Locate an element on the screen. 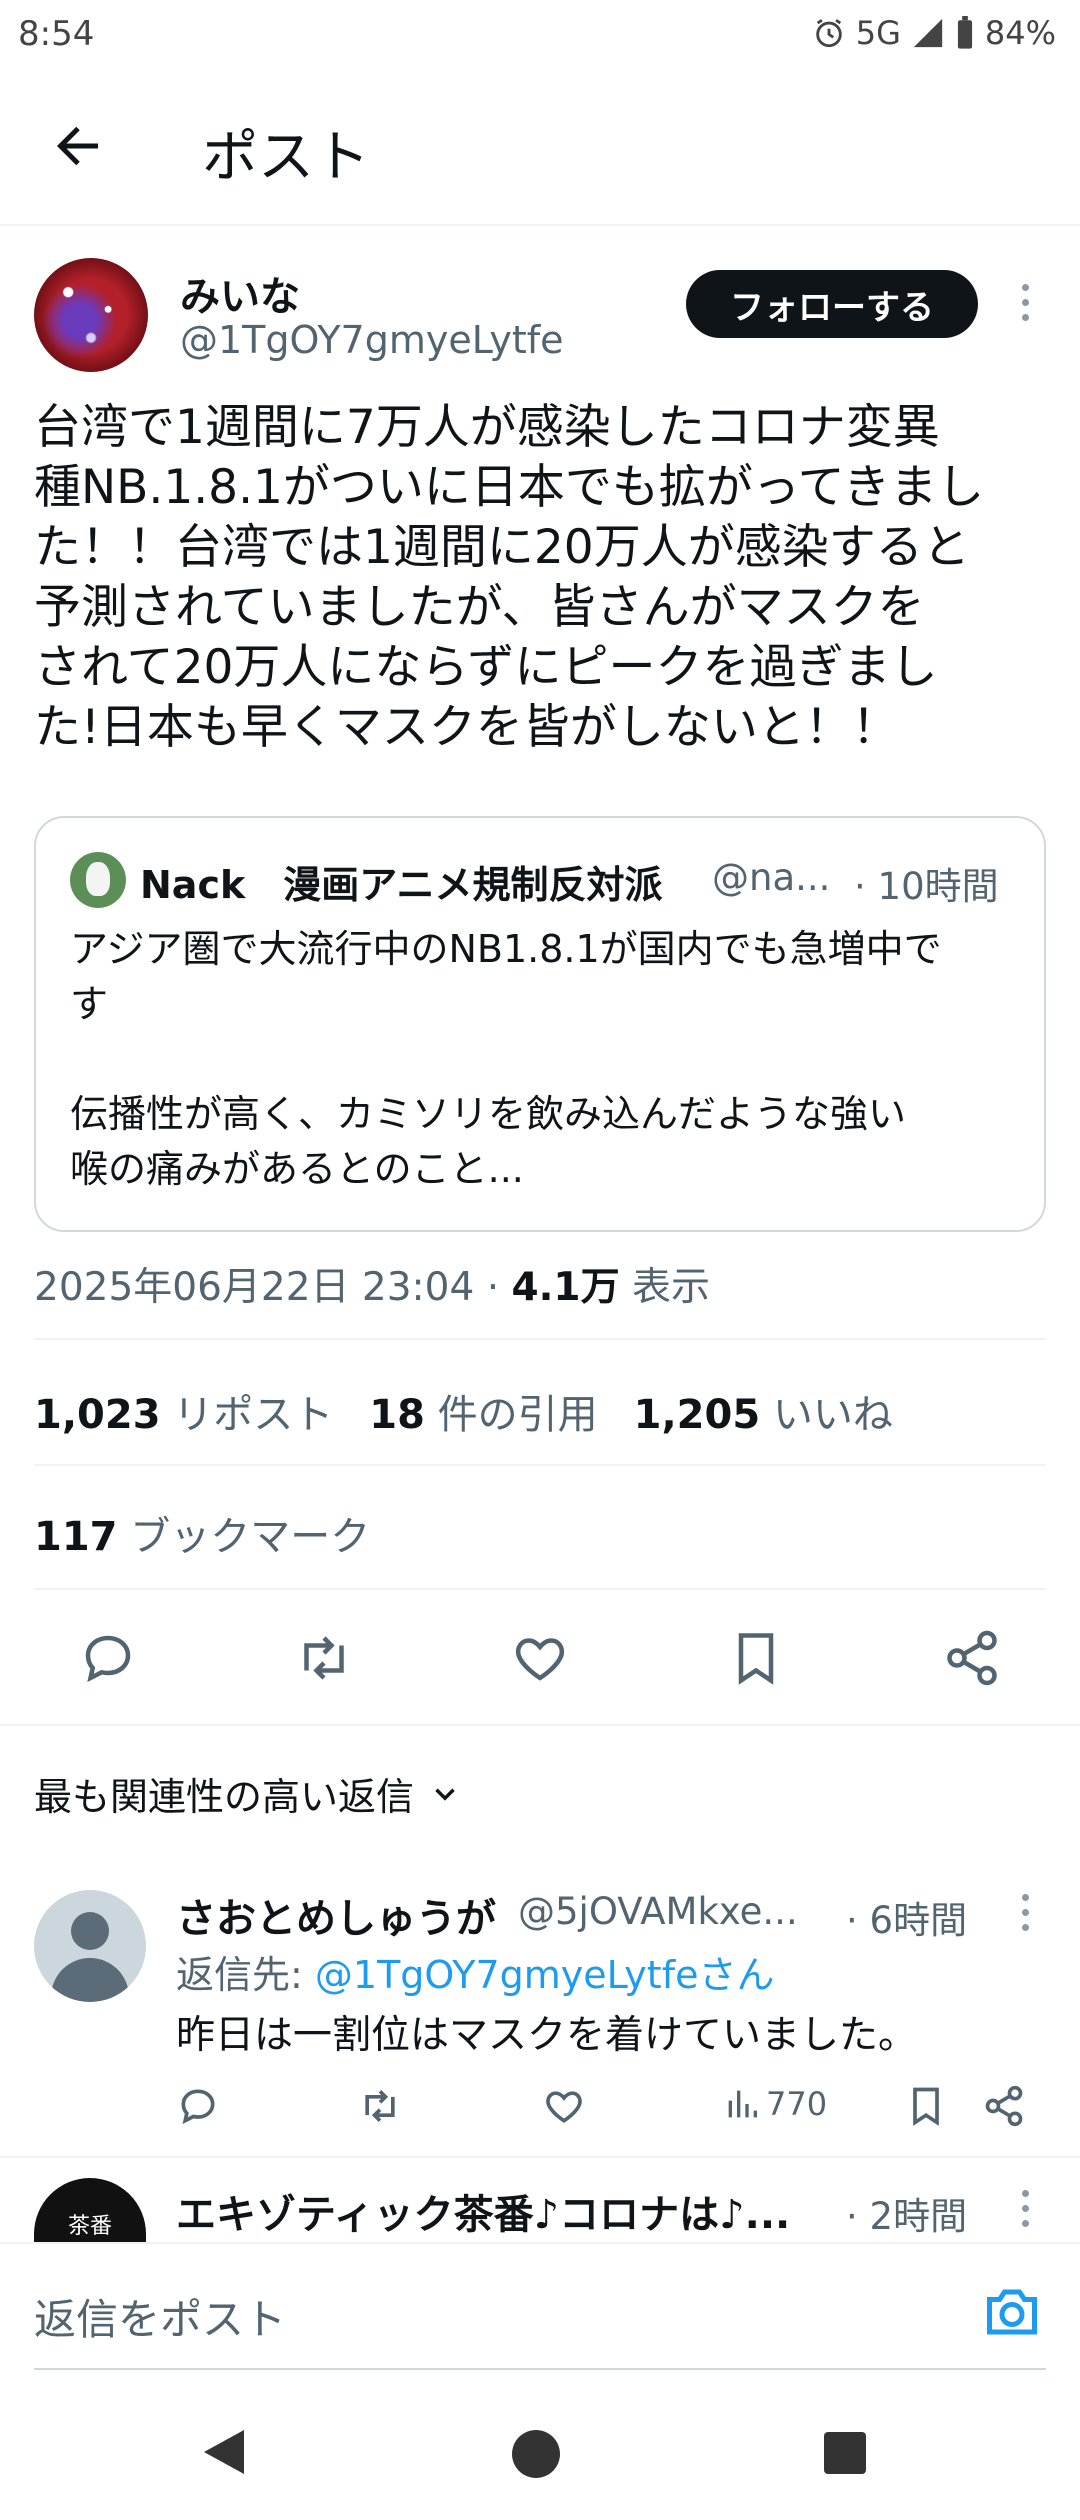 This screenshot has height=2520, width=1080. status-time: 8:54 is located at coordinates (56, 34).